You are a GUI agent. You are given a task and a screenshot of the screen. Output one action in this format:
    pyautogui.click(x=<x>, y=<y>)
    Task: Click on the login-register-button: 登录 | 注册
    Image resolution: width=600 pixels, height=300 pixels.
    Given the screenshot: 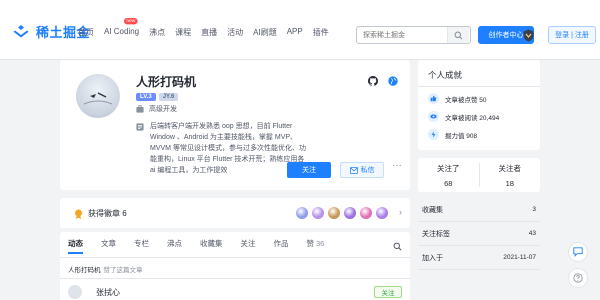 What is the action you would take?
    pyautogui.click(x=572, y=35)
    